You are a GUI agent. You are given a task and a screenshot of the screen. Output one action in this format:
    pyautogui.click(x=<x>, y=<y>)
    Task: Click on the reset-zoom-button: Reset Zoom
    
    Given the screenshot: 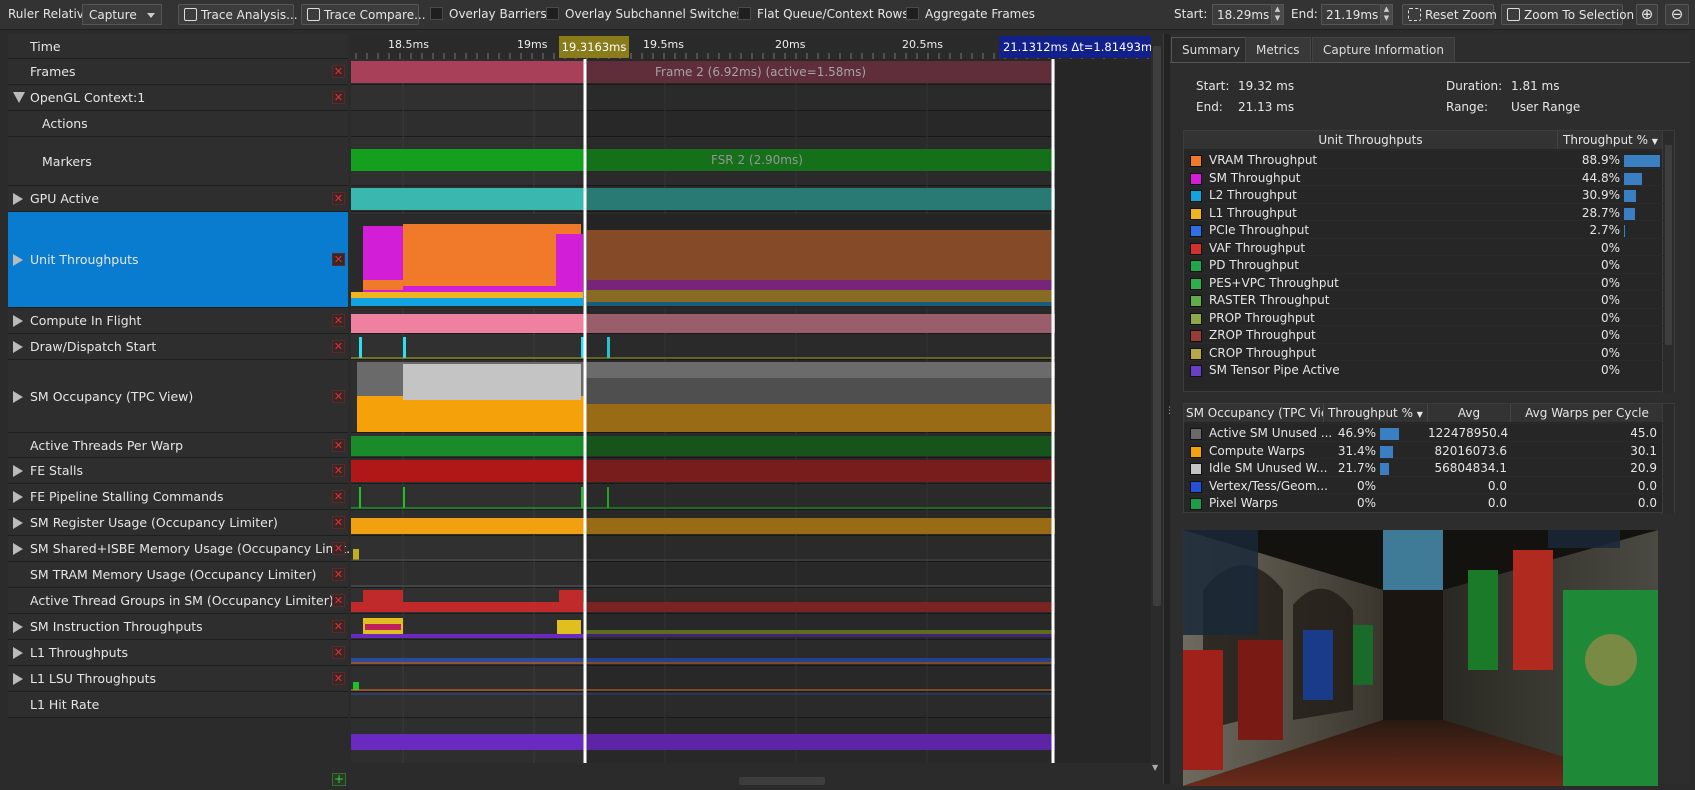 What is the action you would take?
    pyautogui.click(x=1449, y=14)
    